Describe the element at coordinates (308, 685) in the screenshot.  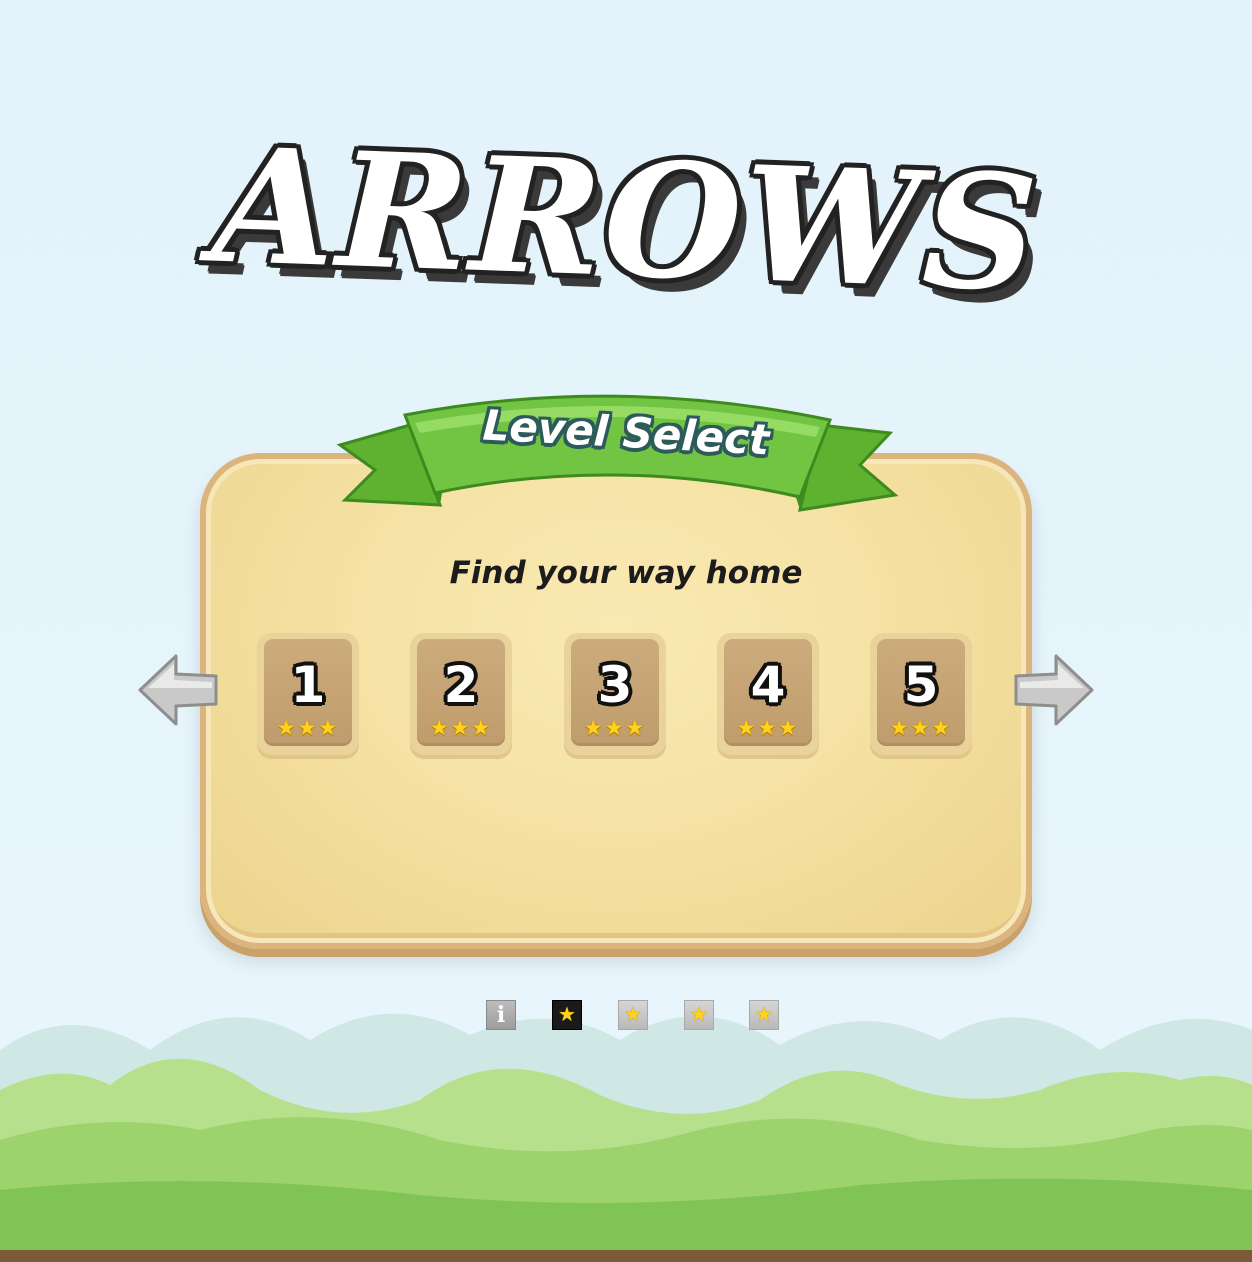
I see `level-number: 1` at that location.